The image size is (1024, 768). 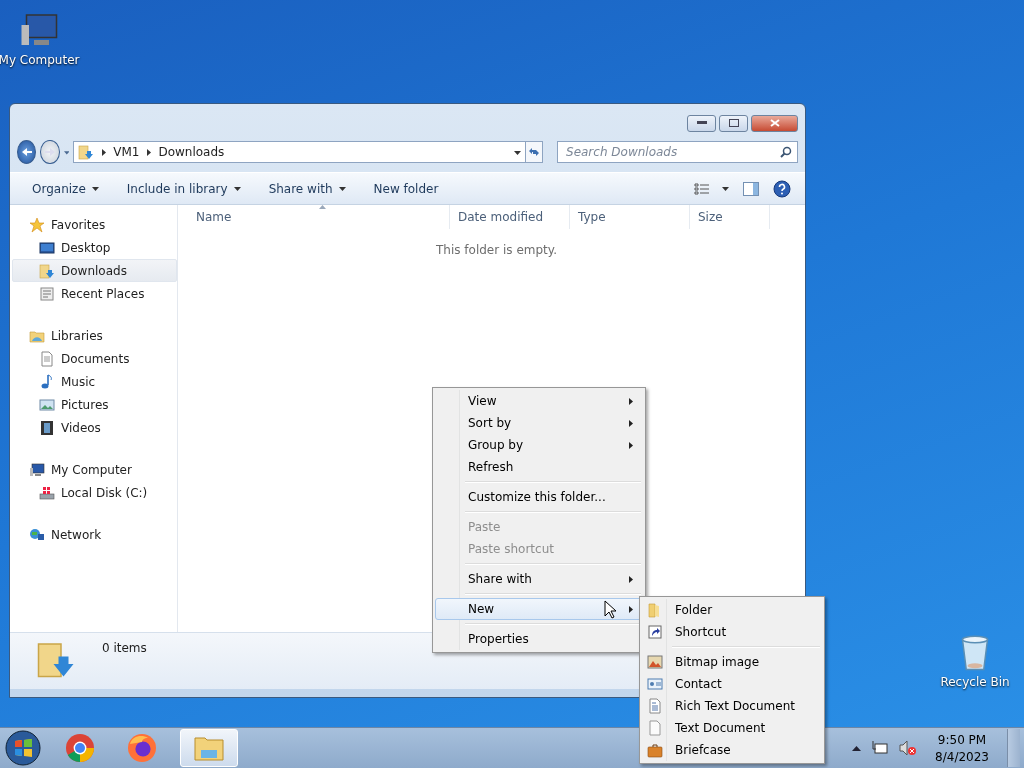 I want to click on show-hidden-icons-arrow-icon, so click(x=857, y=748).